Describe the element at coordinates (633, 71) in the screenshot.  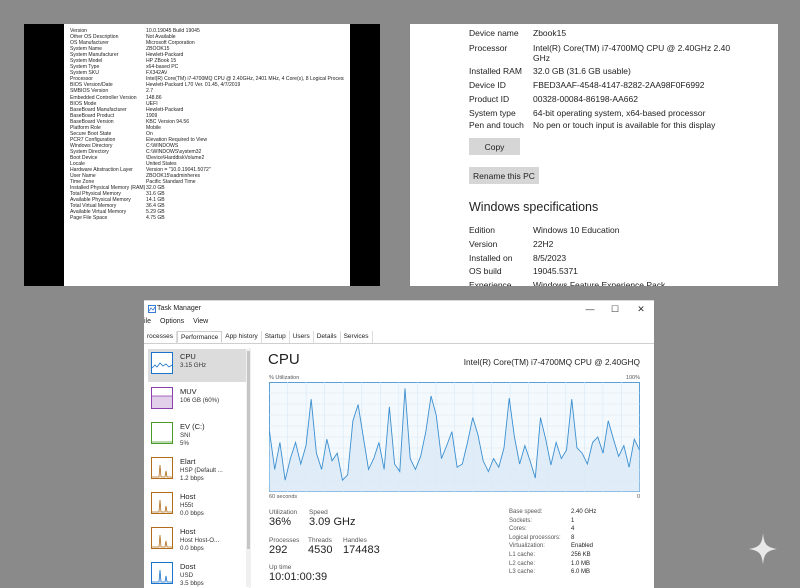
I see `device-spec-value: 32.0 GB (31.6 GB usable)` at that location.